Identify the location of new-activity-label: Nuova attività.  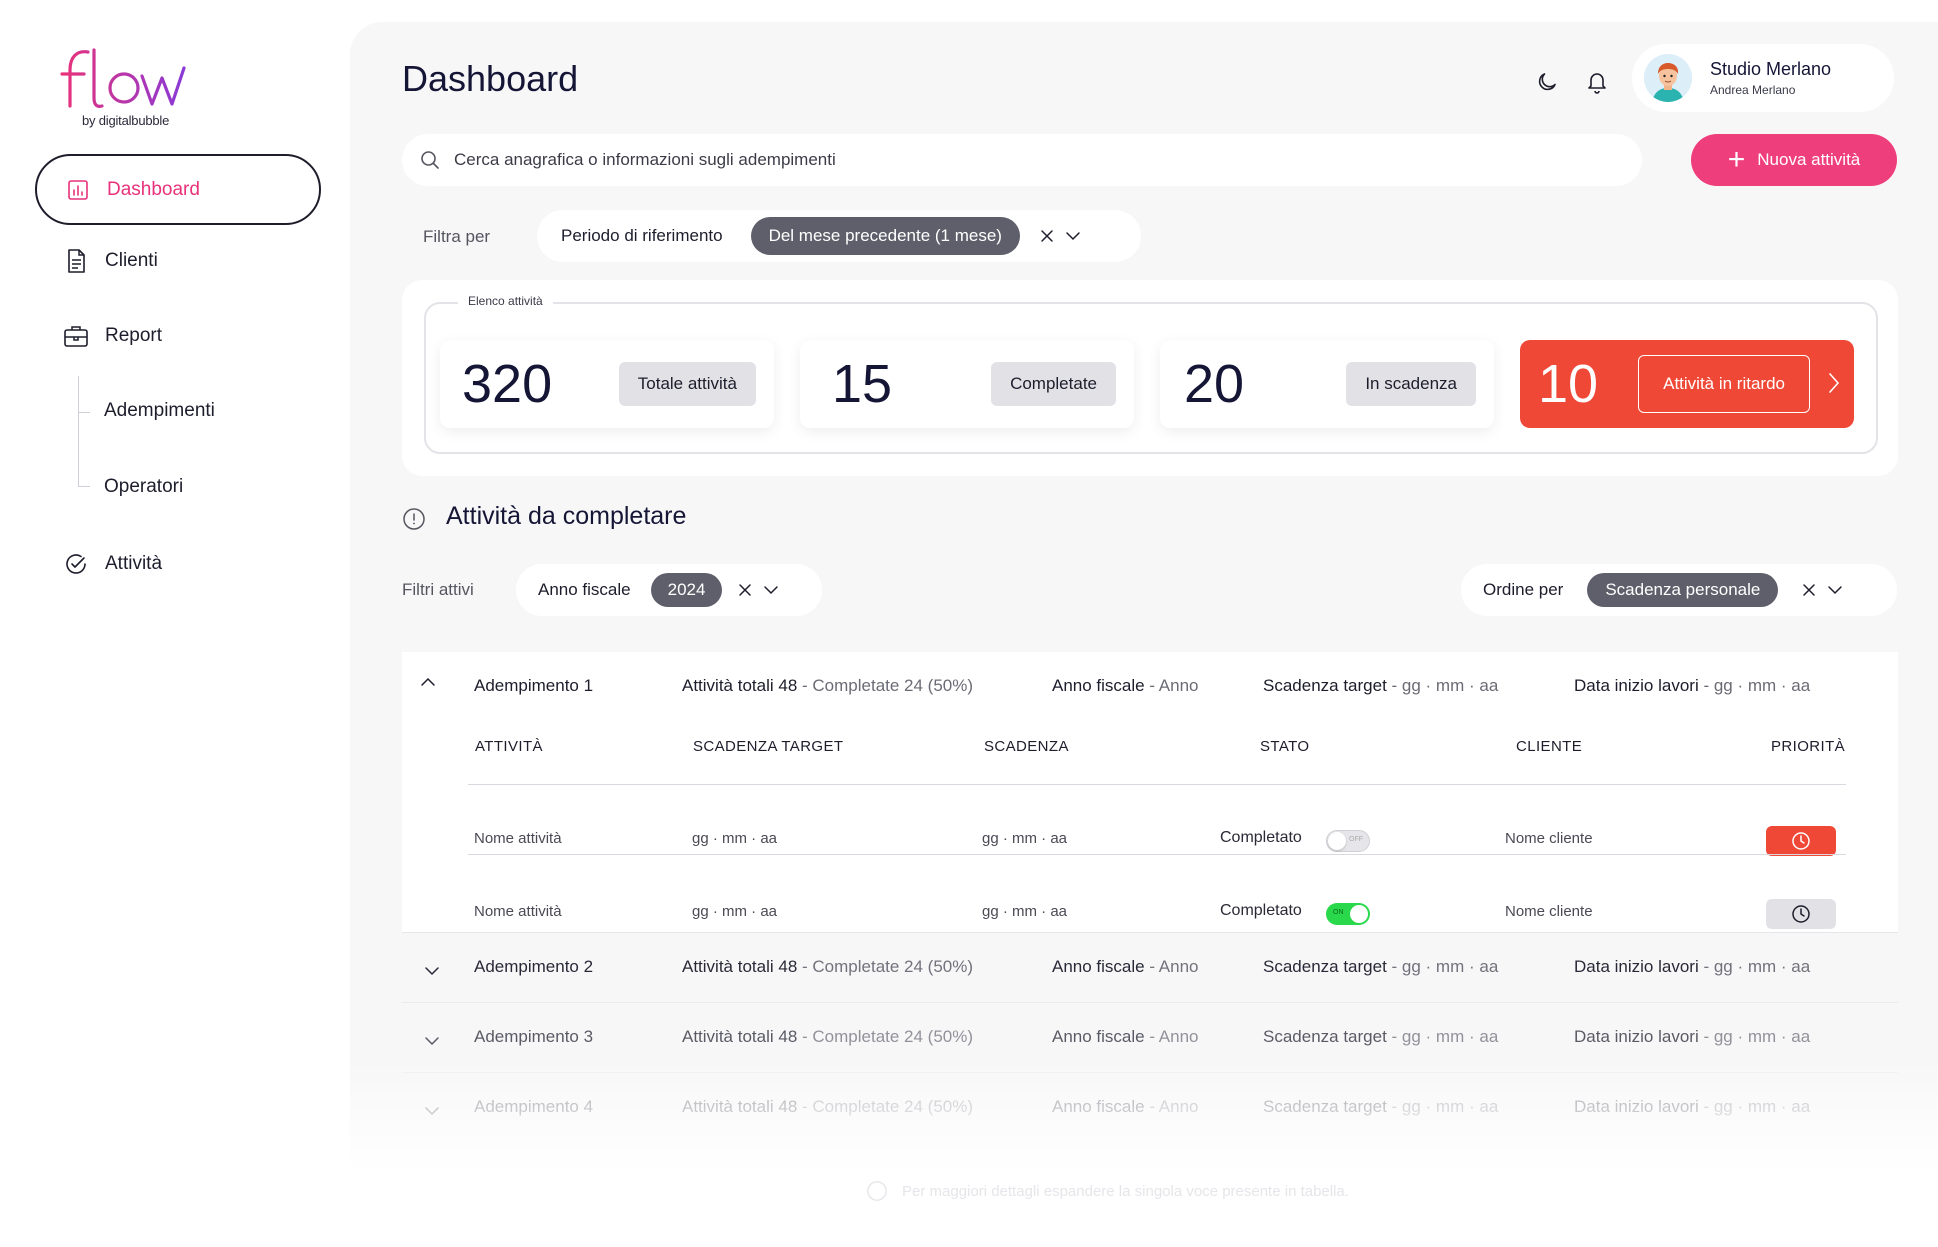
(1809, 159).